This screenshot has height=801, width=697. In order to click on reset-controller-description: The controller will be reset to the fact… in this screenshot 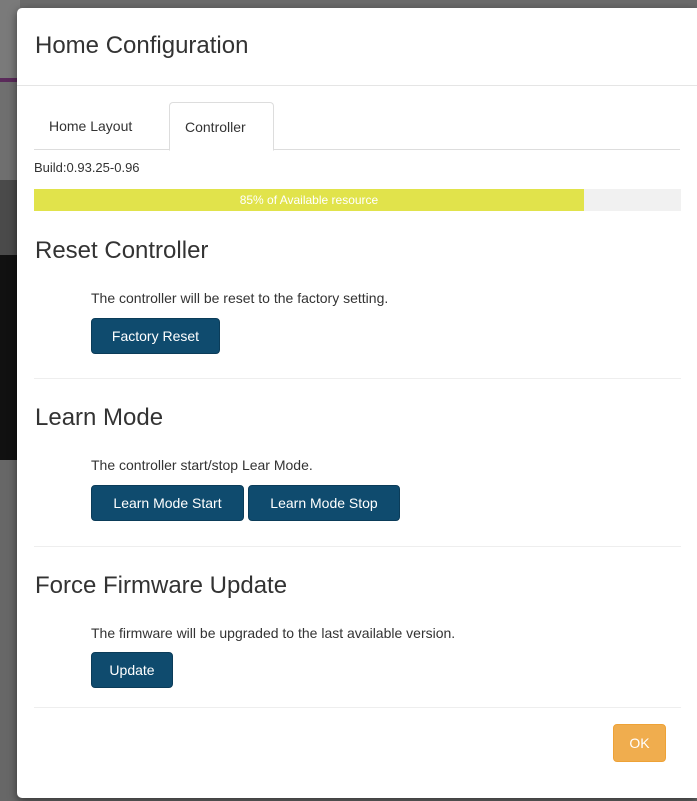, I will do `click(240, 298)`.